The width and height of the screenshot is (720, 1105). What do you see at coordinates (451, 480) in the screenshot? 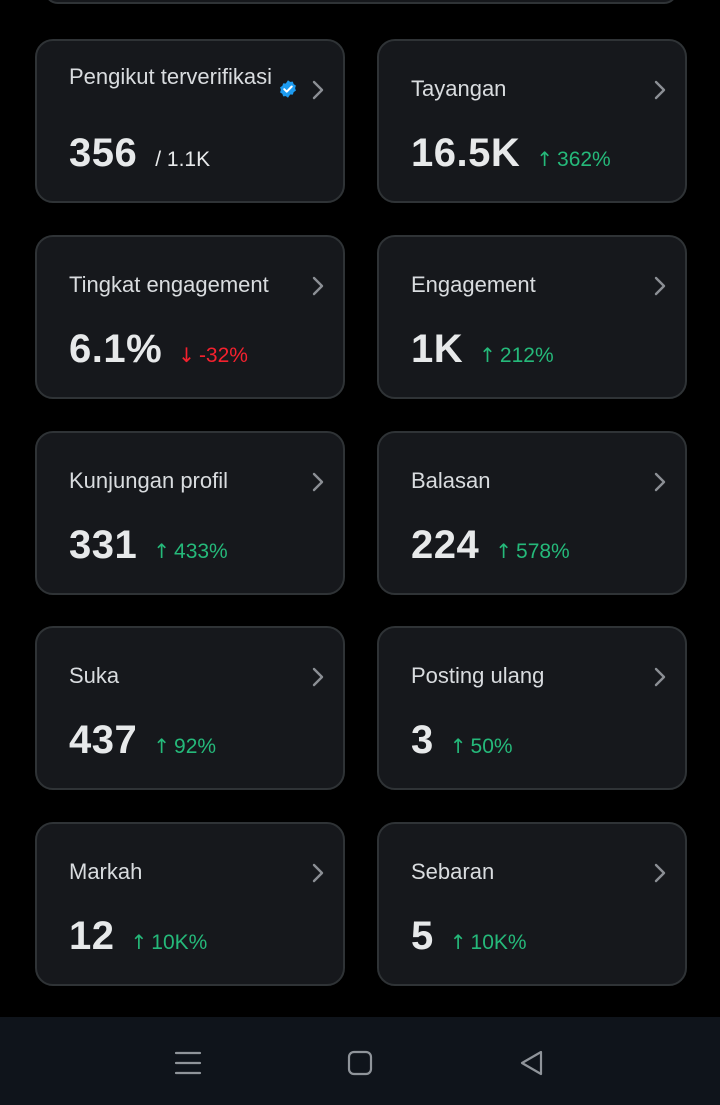
I see `card-title: Balasan` at bounding box center [451, 480].